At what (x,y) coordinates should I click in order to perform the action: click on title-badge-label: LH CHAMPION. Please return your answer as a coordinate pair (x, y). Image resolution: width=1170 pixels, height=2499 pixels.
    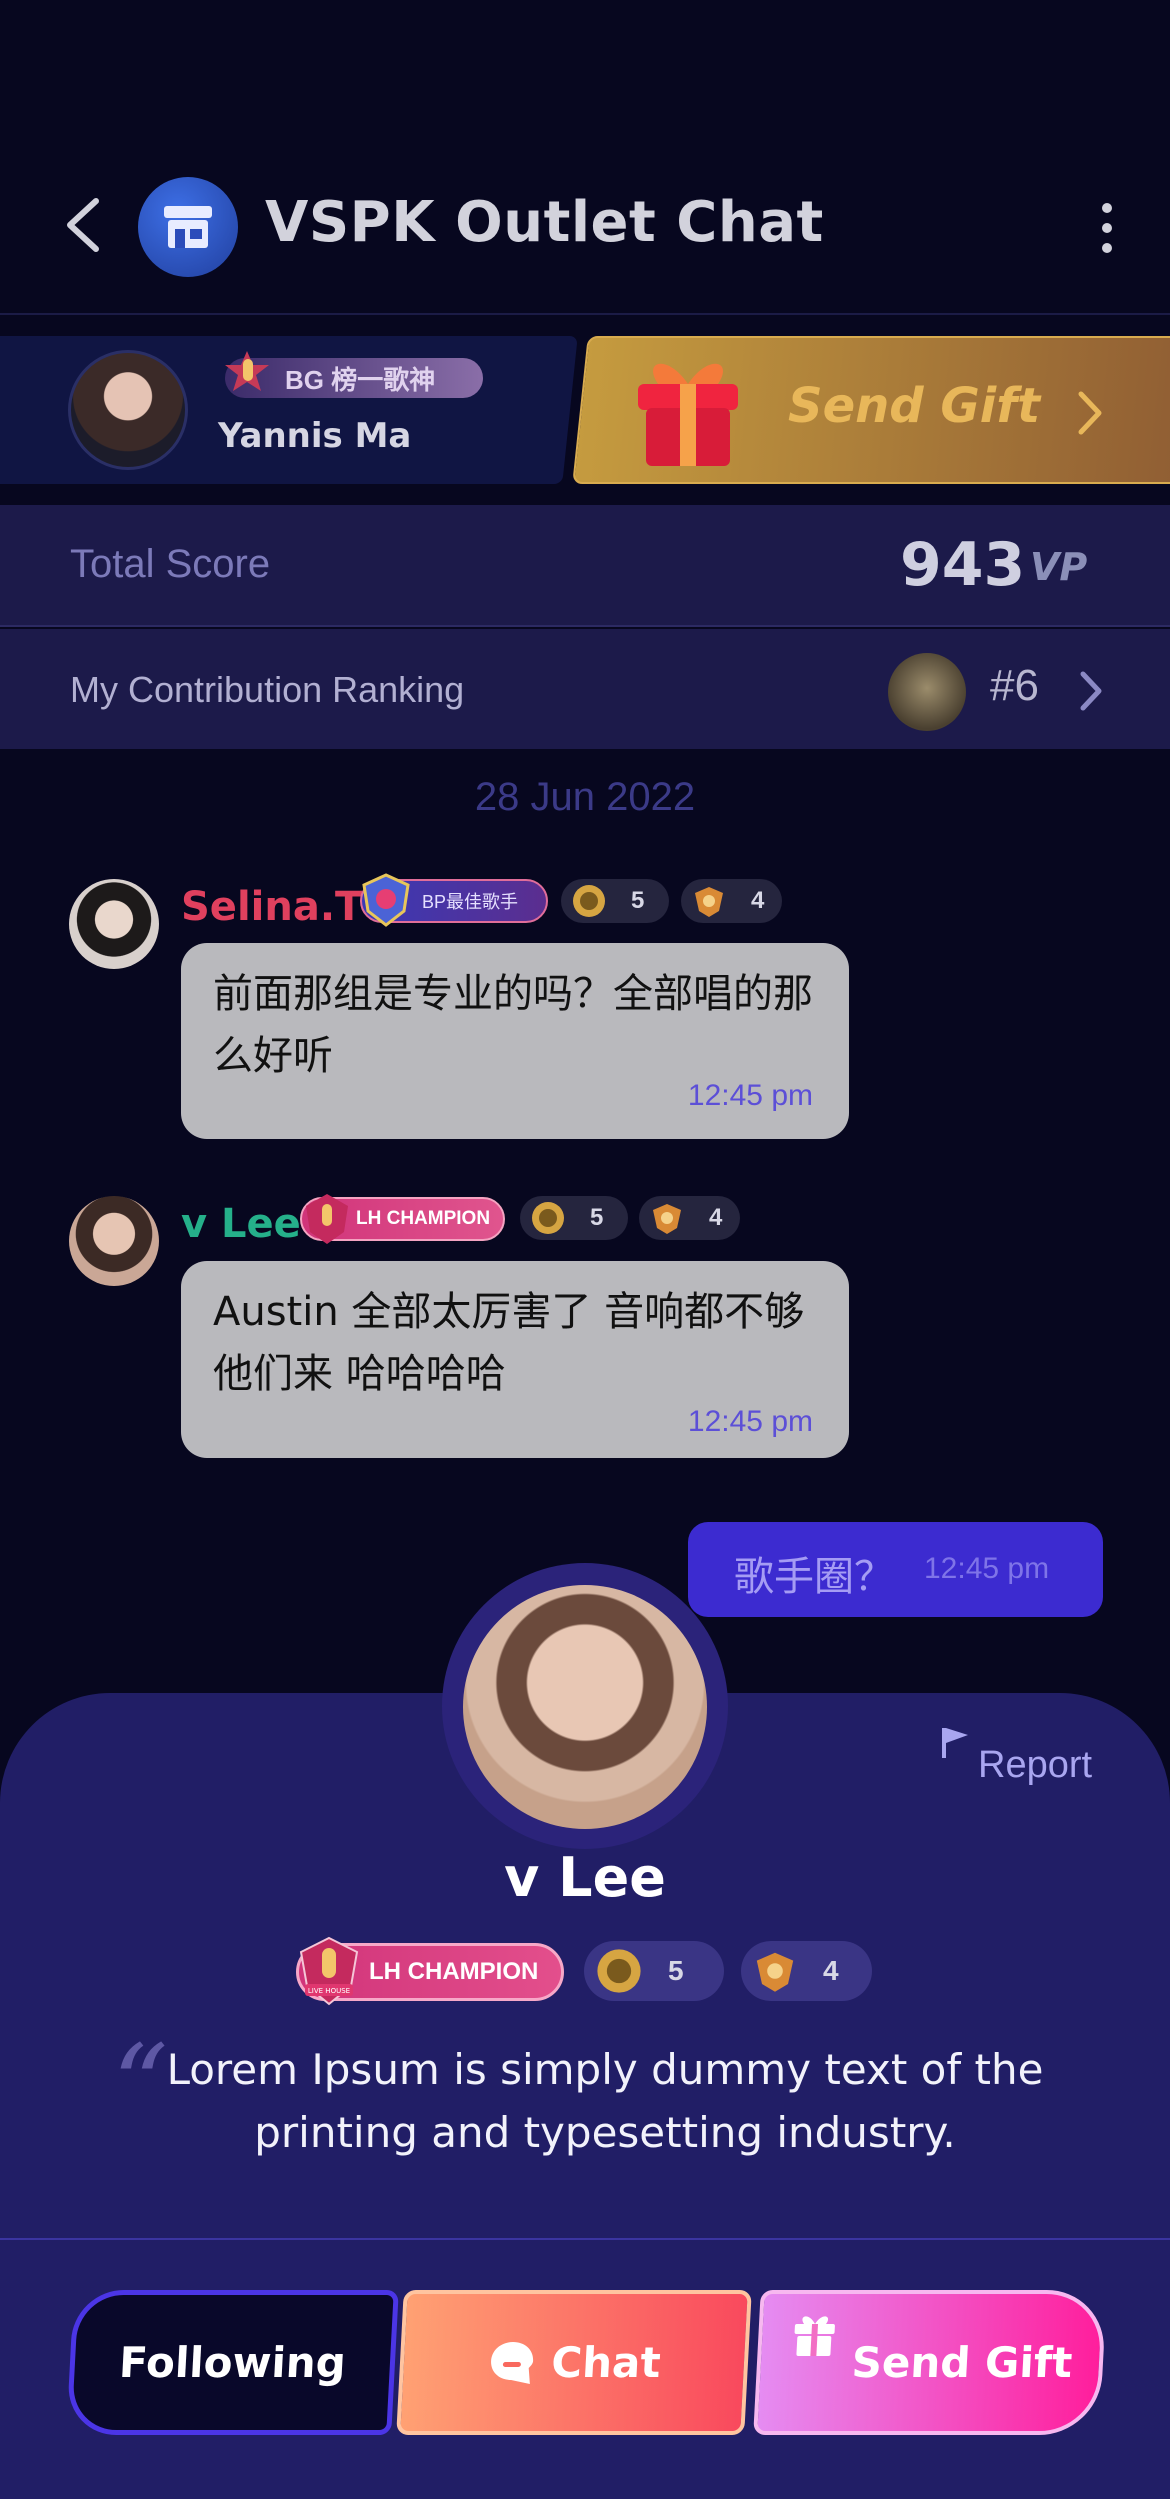
    Looking at the image, I should click on (423, 1218).